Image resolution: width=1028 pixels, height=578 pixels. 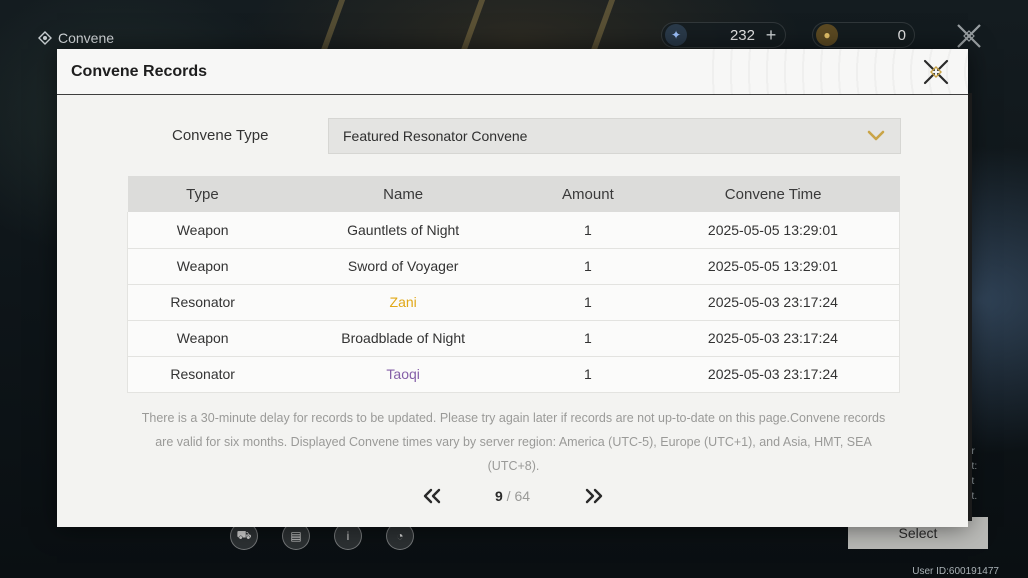 What do you see at coordinates (202, 194) in the screenshot?
I see `column-header-type: Type` at bounding box center [202, 194].